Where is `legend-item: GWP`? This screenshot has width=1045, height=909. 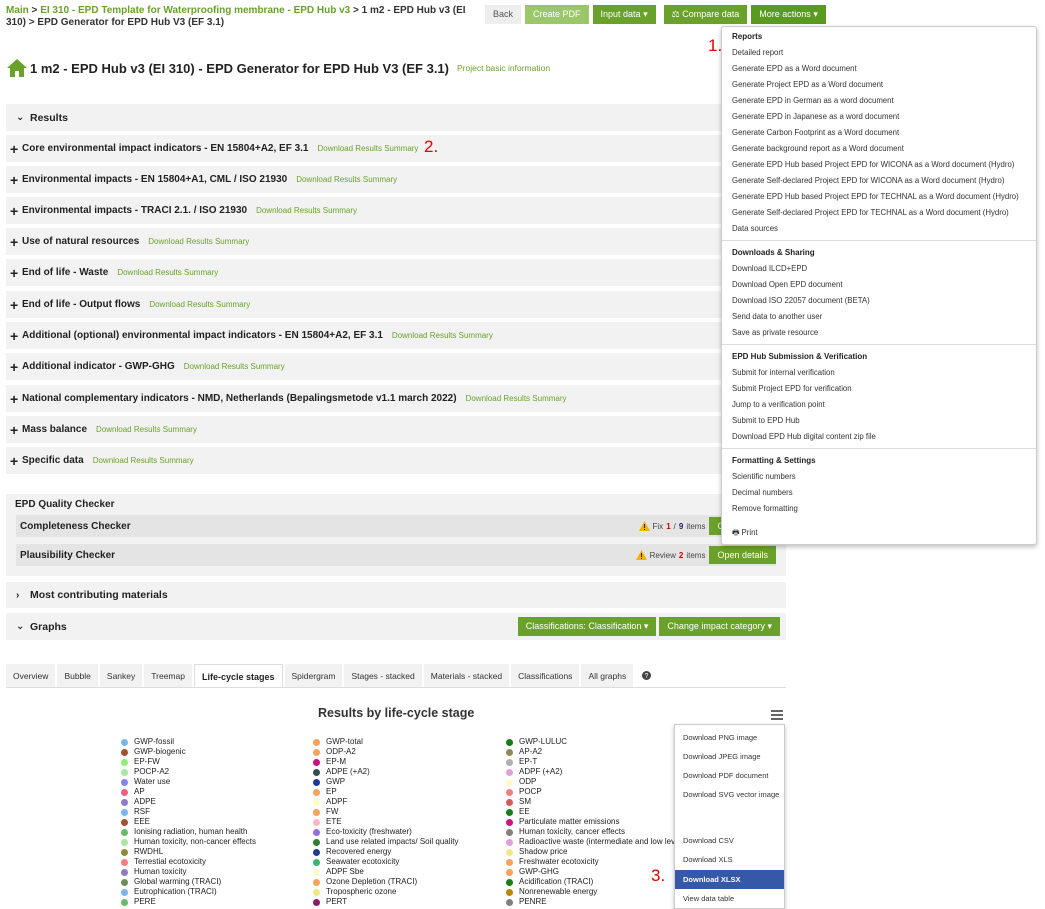 legend-item: GWP is located at coordinates (386, 782).